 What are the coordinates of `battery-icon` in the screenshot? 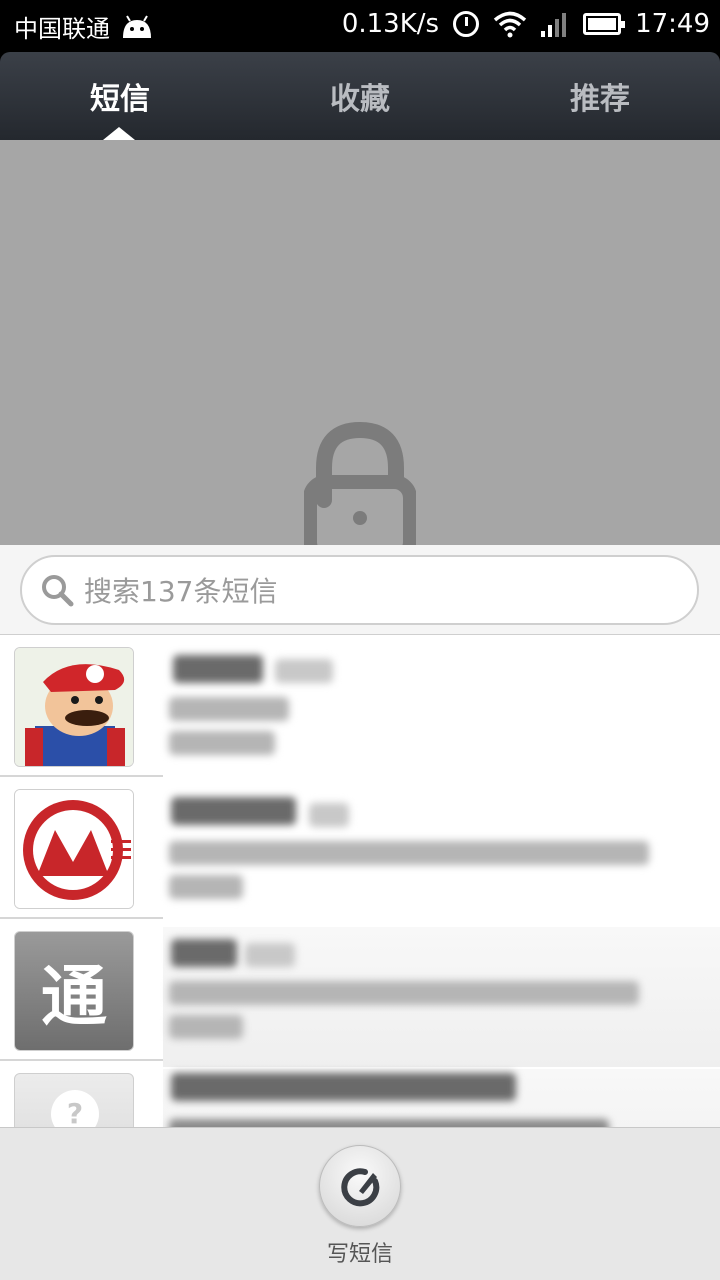 It's located at (604, 24).